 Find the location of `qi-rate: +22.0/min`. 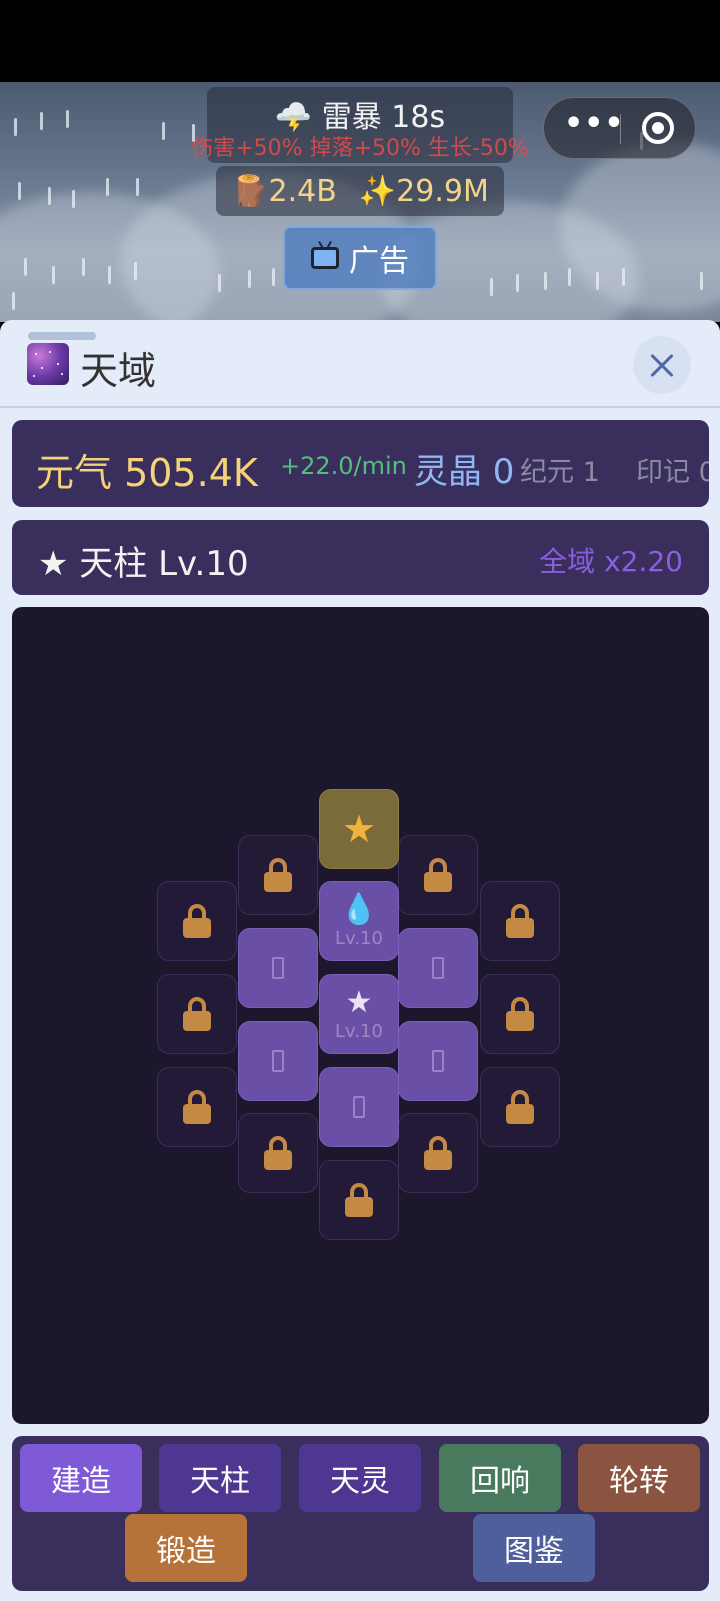

qi-rate: +22.0/min is located at coordinates (343, 466).